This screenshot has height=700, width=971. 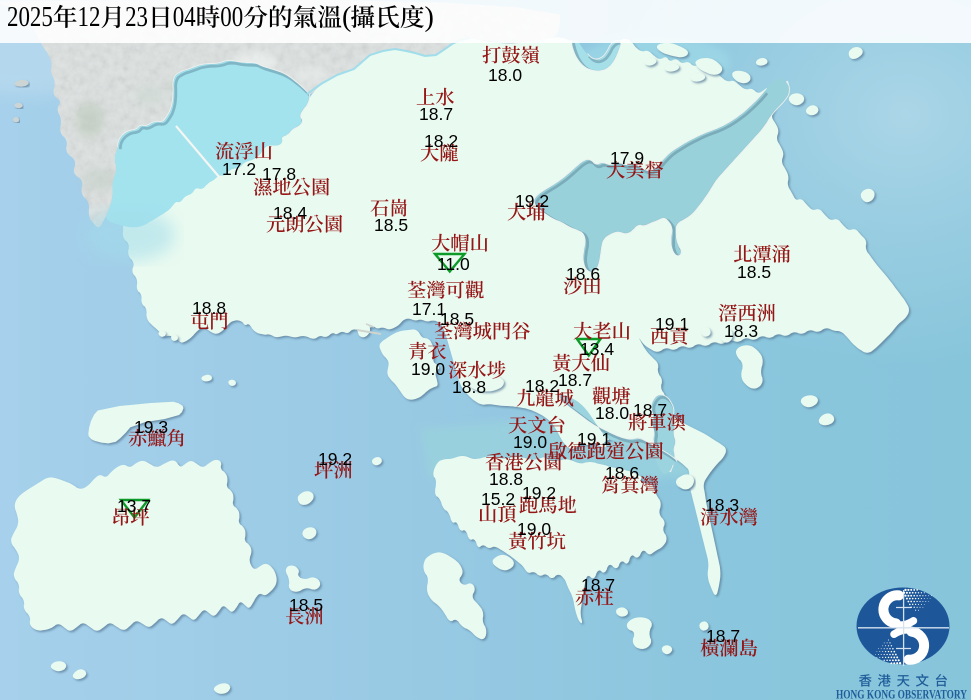 I want to click on svg-text: 17.9, so click(x=627, y=158).